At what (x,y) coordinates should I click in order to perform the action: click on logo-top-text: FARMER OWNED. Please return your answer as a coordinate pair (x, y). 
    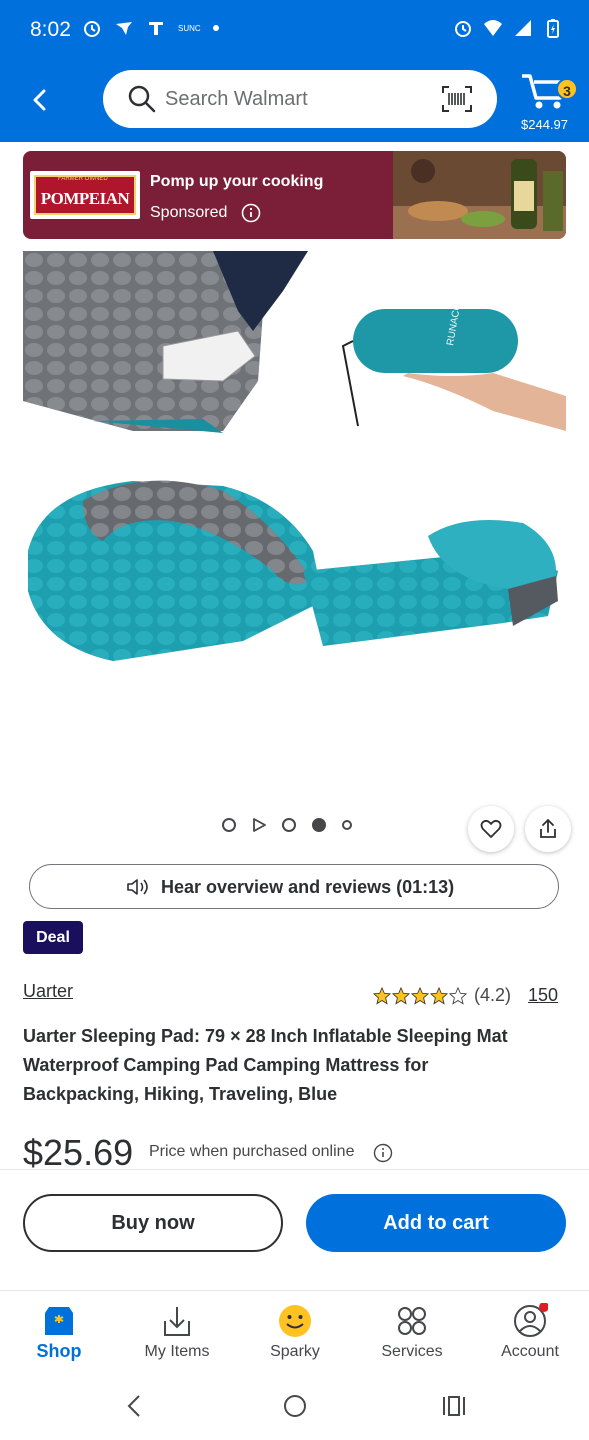
    Looking at the image, I should click on (83, 179).